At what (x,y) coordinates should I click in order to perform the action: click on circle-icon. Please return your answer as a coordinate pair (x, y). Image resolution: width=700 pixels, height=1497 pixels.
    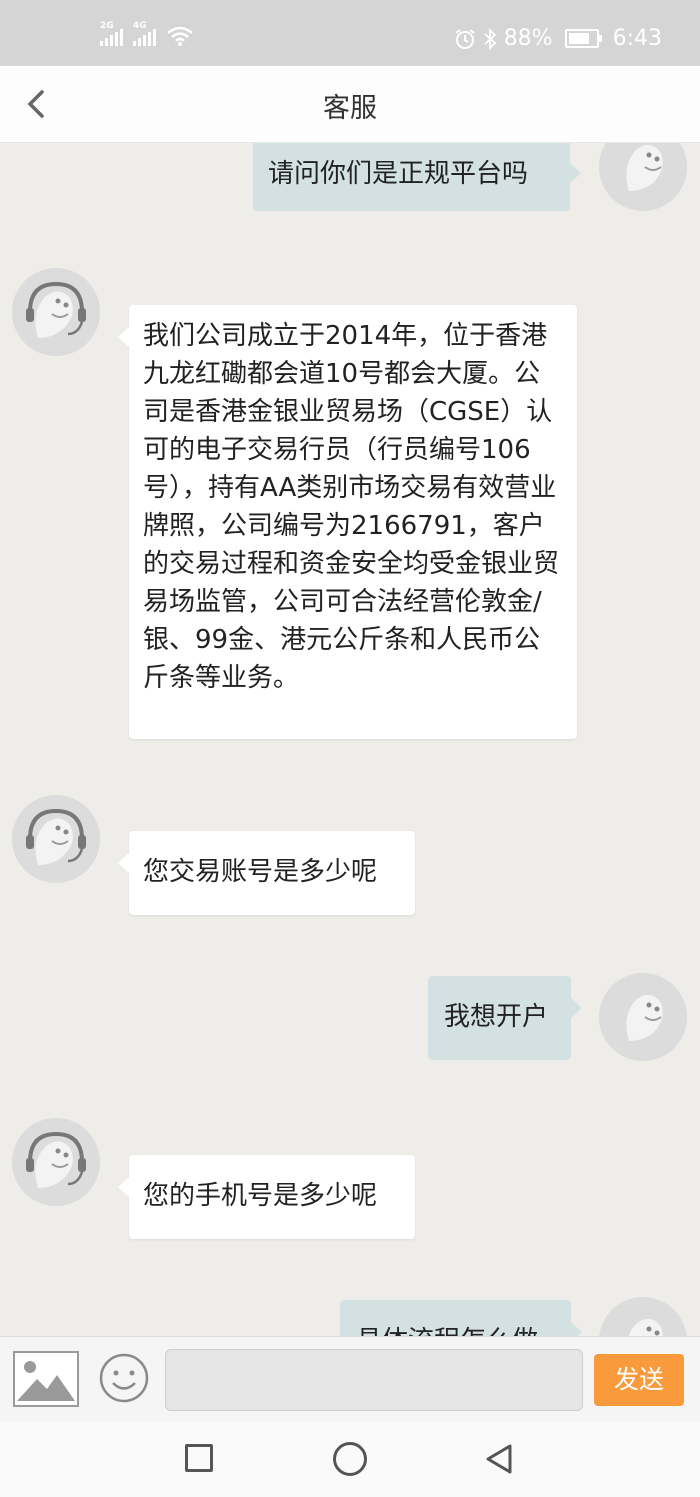
    Looking at the image, I should click on (350, 1459).